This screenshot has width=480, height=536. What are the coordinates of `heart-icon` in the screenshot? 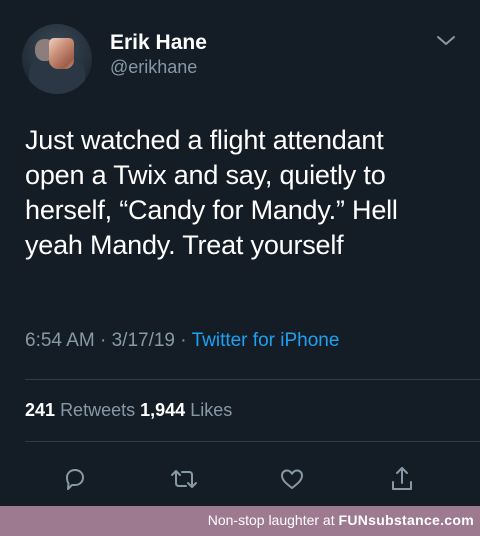 It's located at (292, 479).